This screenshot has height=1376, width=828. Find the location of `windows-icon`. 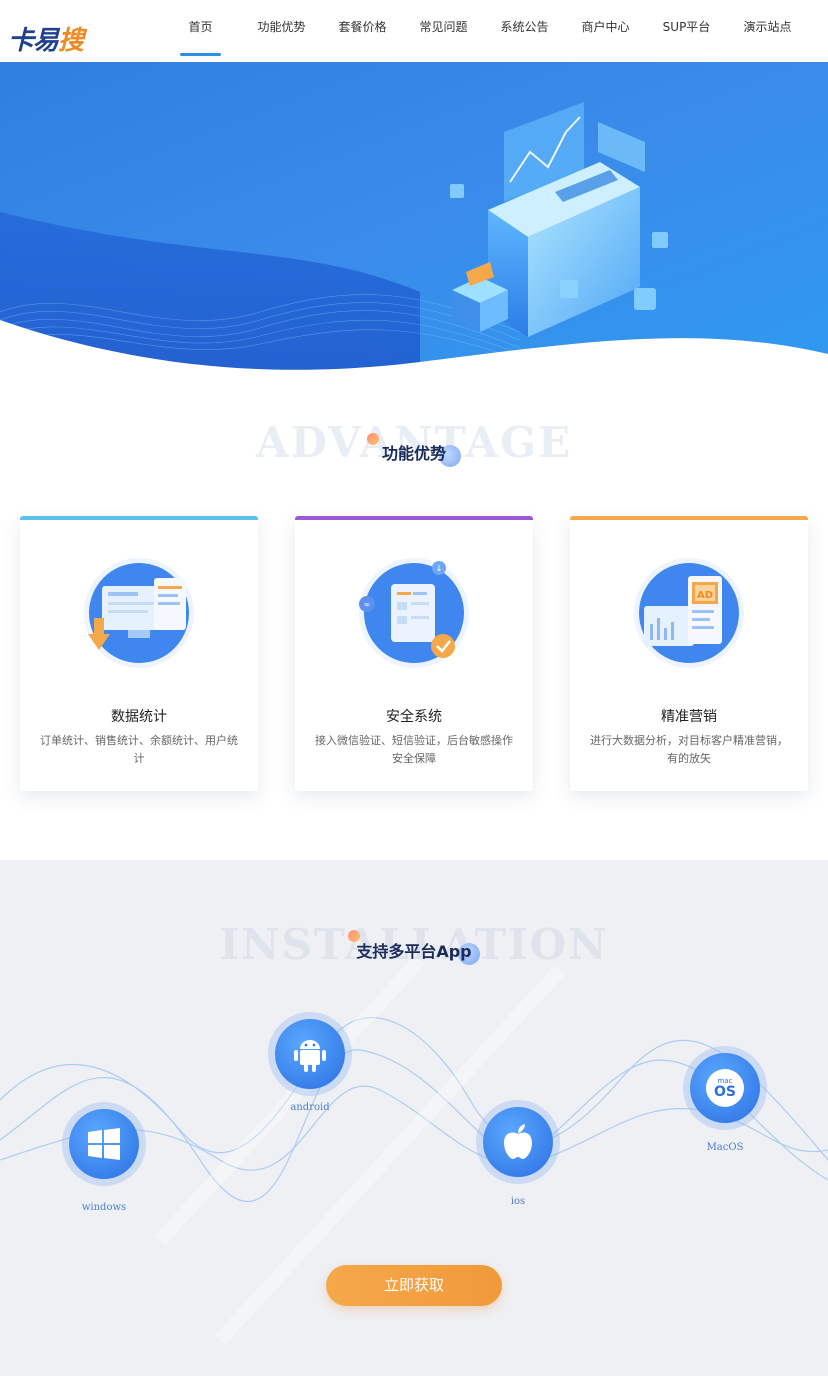

windows-icon is located at coordinates (104, 1144).